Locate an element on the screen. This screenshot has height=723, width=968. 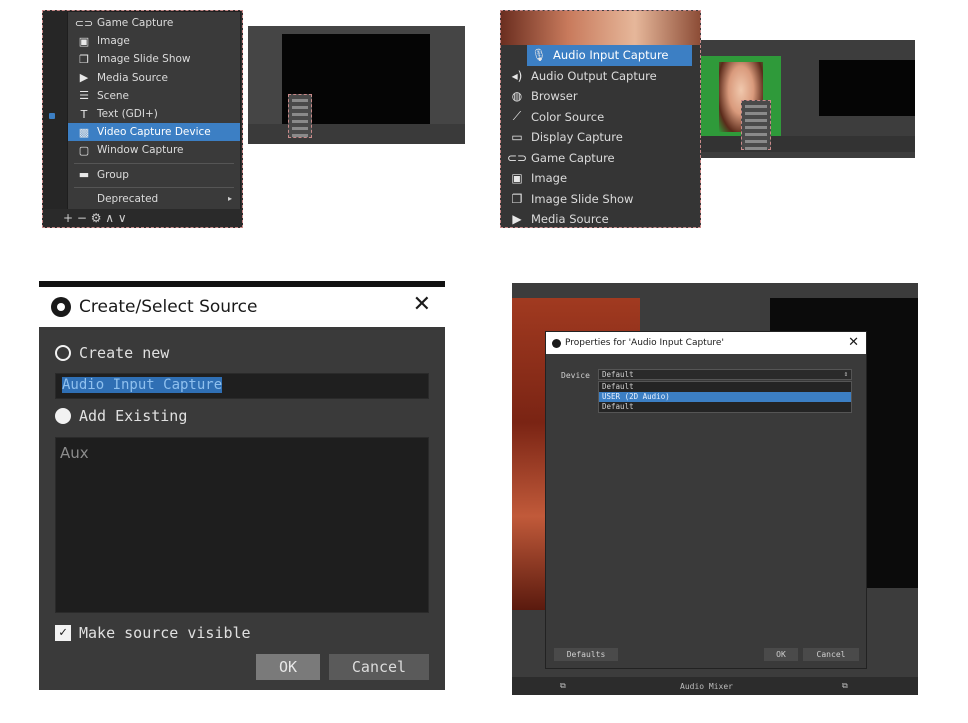
menu-item-audio-output-capture: ◂) Audio Output Capture is located at coordinates (600, 76).